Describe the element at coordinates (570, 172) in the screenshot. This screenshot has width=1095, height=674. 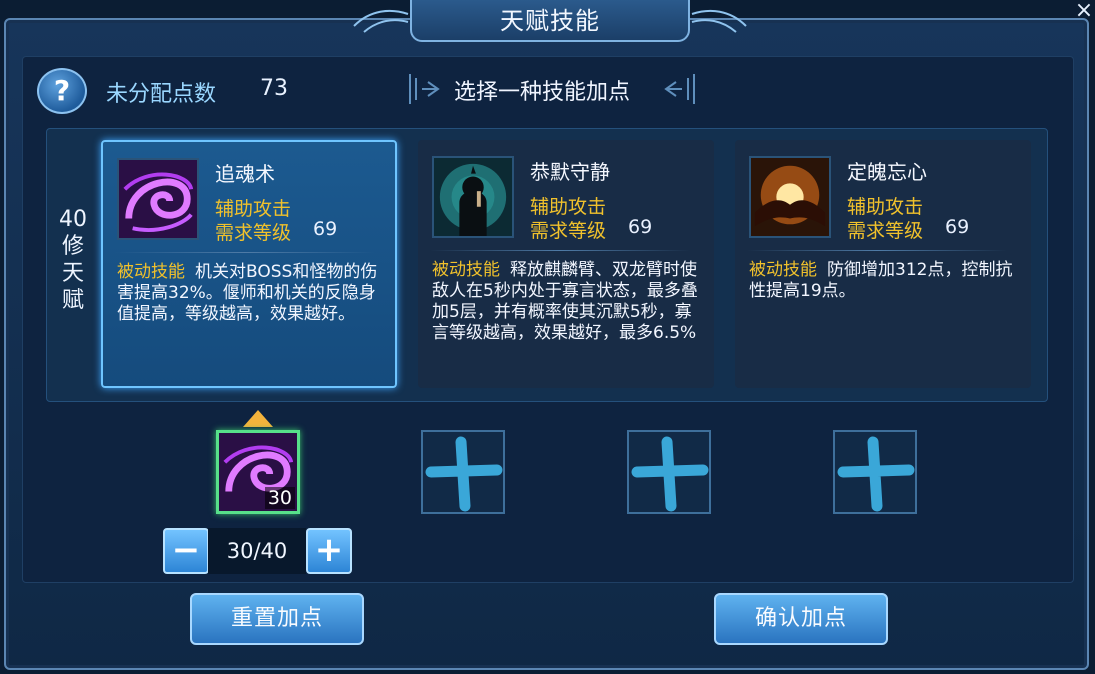
I see `skill-name: 恭默守静` at that location.